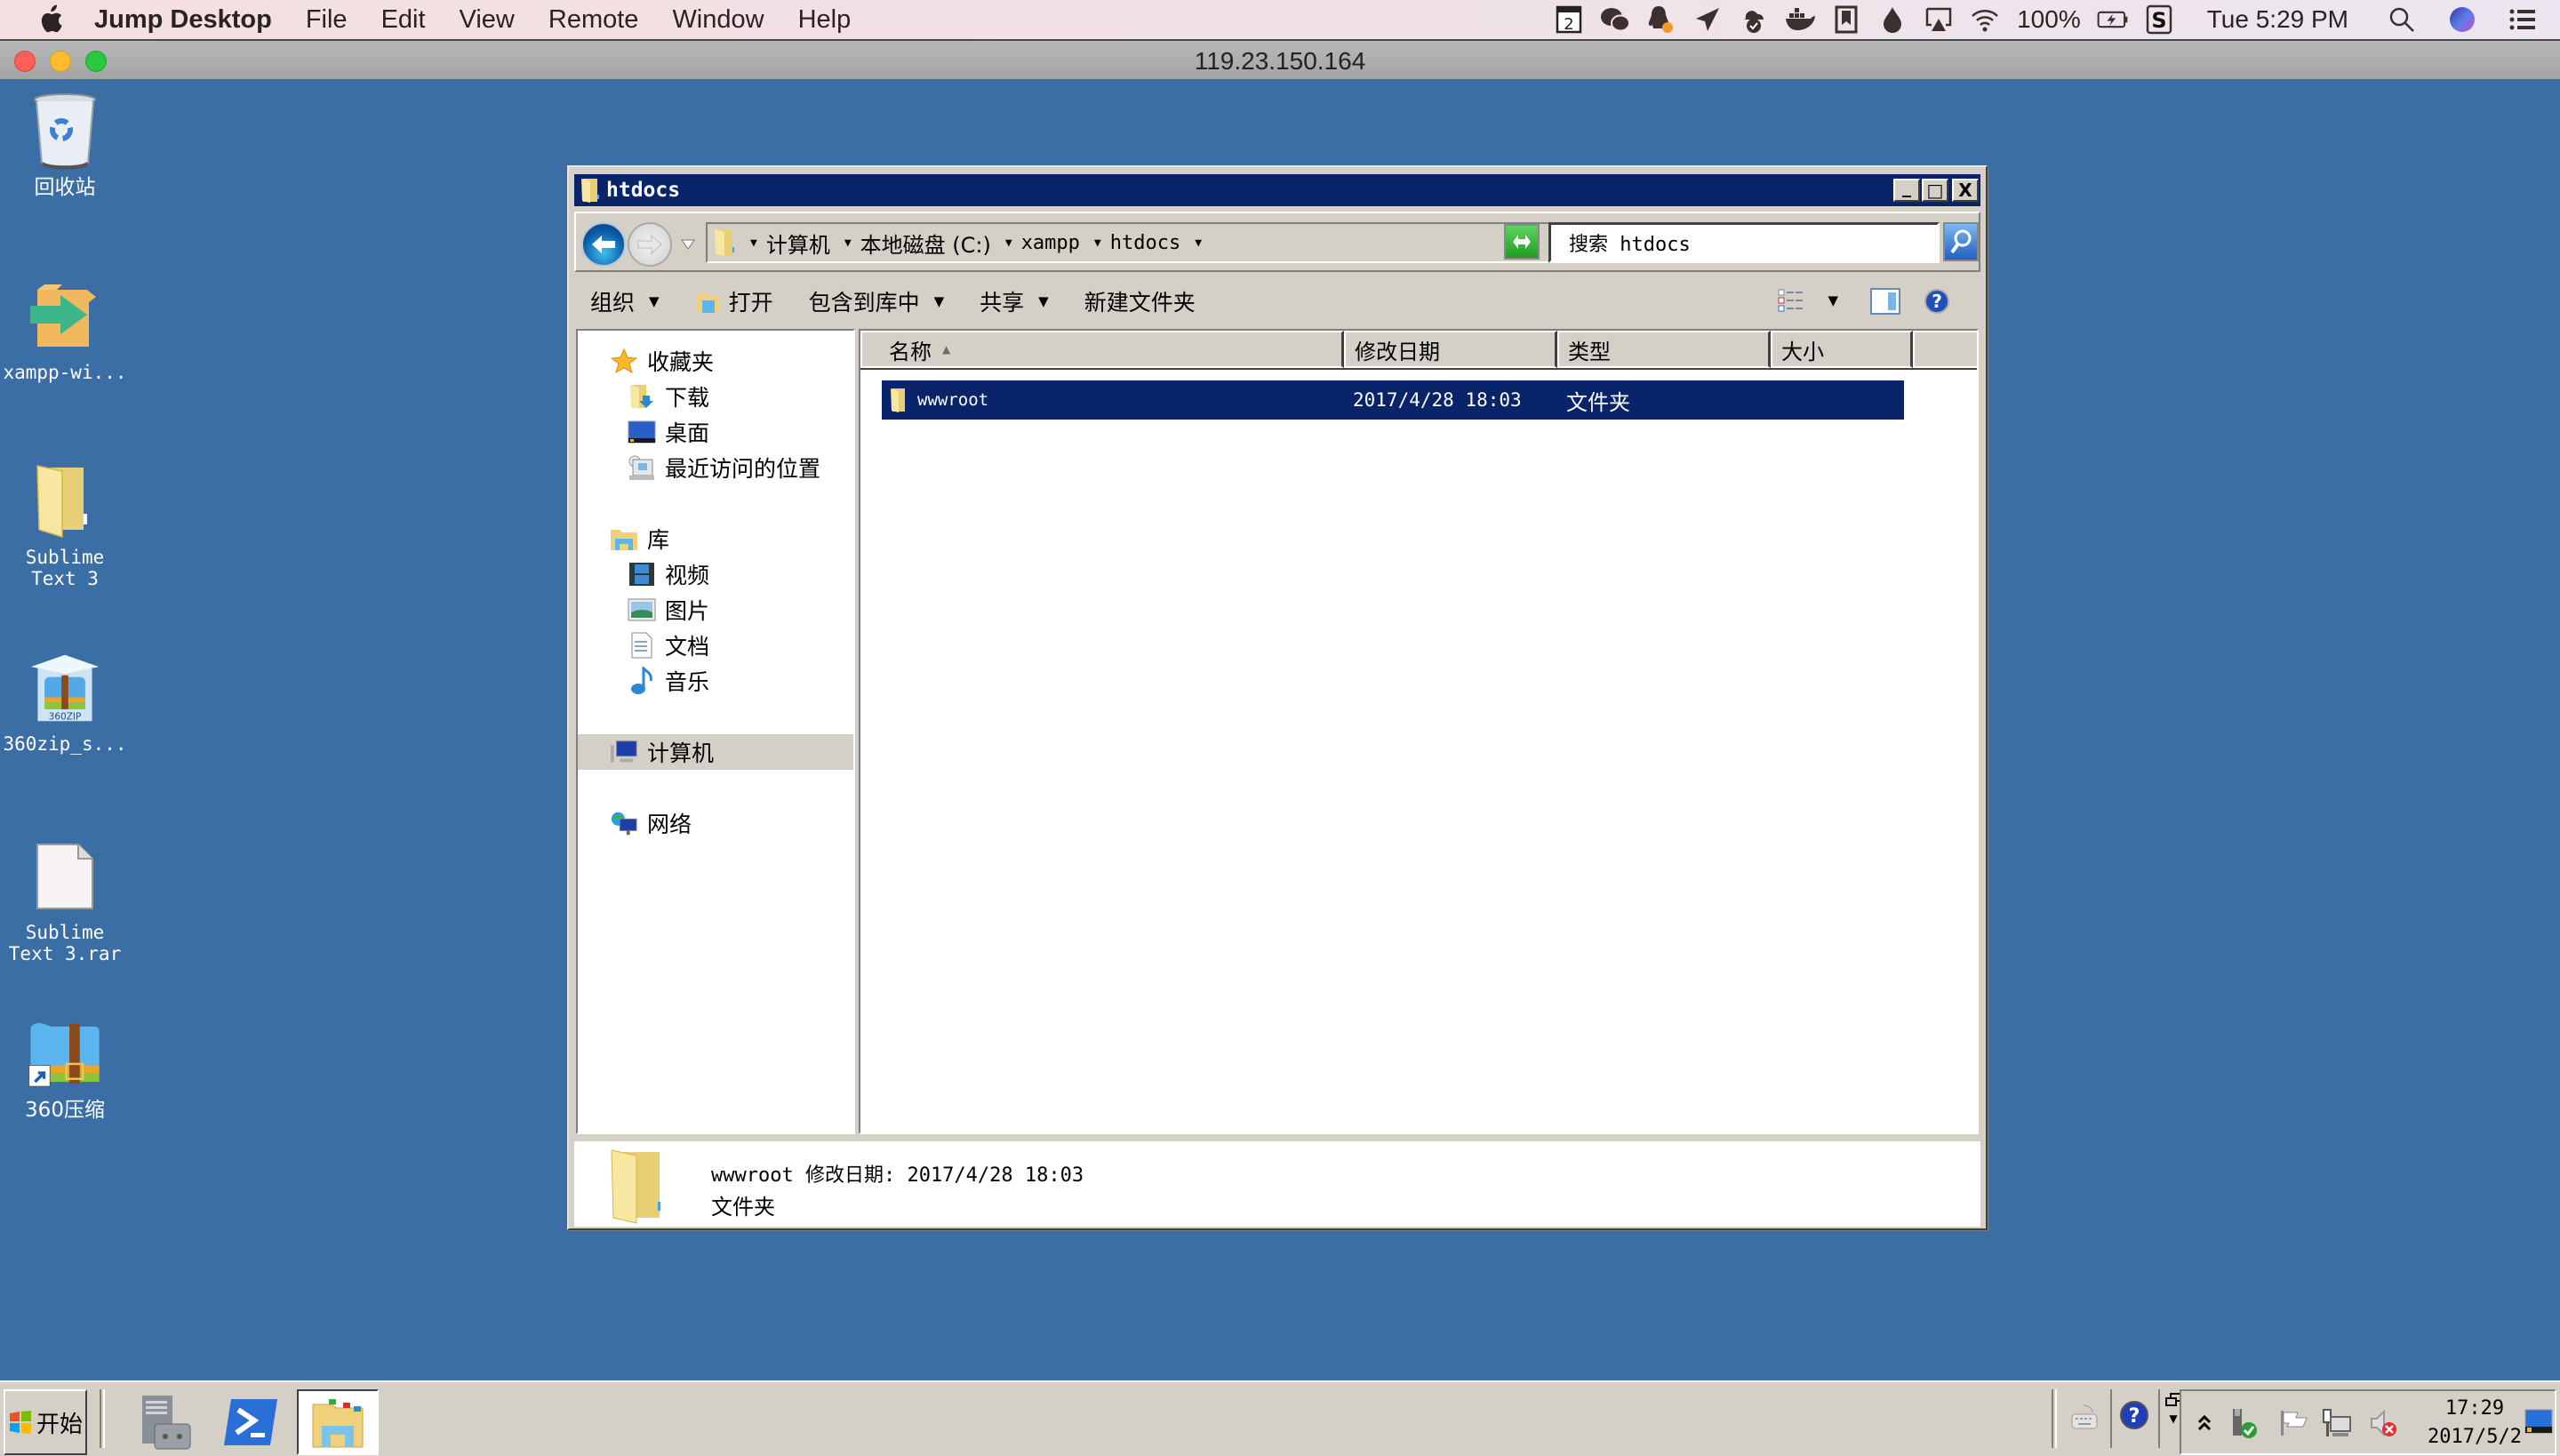 Image resolution: width=2560 pixels, height=1456 pixels. Describe the element at coordinates (715, 610) in the screenshot. I see `nav-pictures: 图片` at that location.